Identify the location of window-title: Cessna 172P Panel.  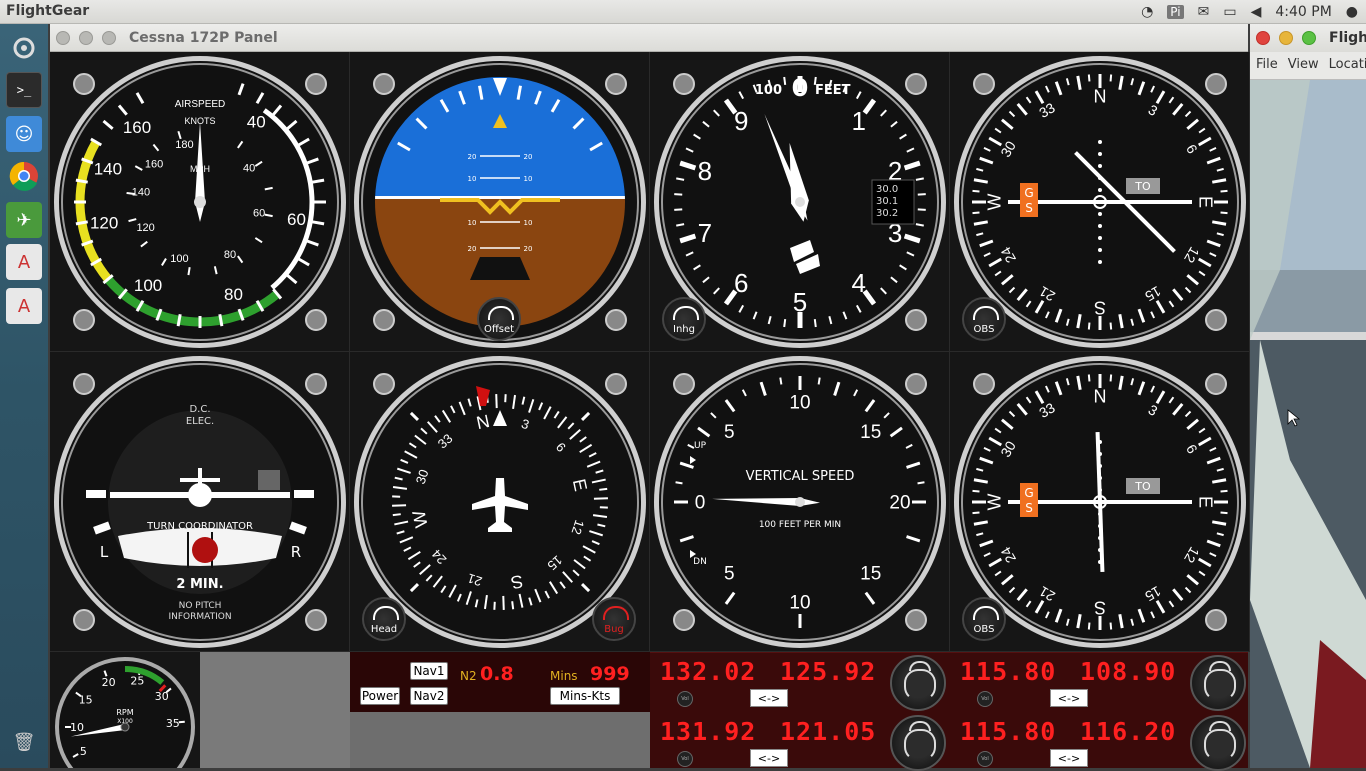
(203, 38).